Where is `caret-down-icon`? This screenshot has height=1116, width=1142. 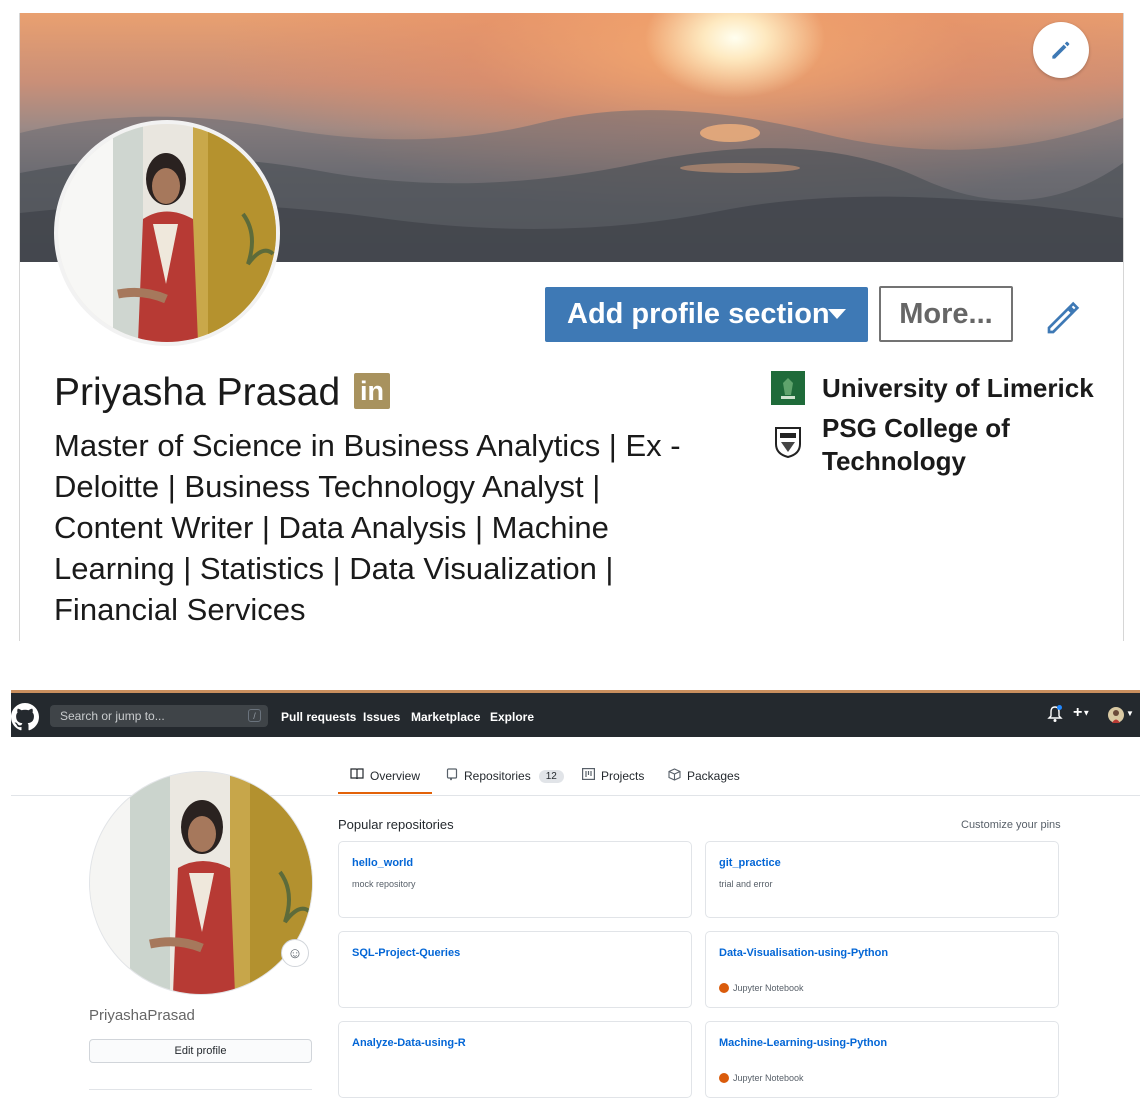
caret-down-icon is located at coordinates (837, 314).